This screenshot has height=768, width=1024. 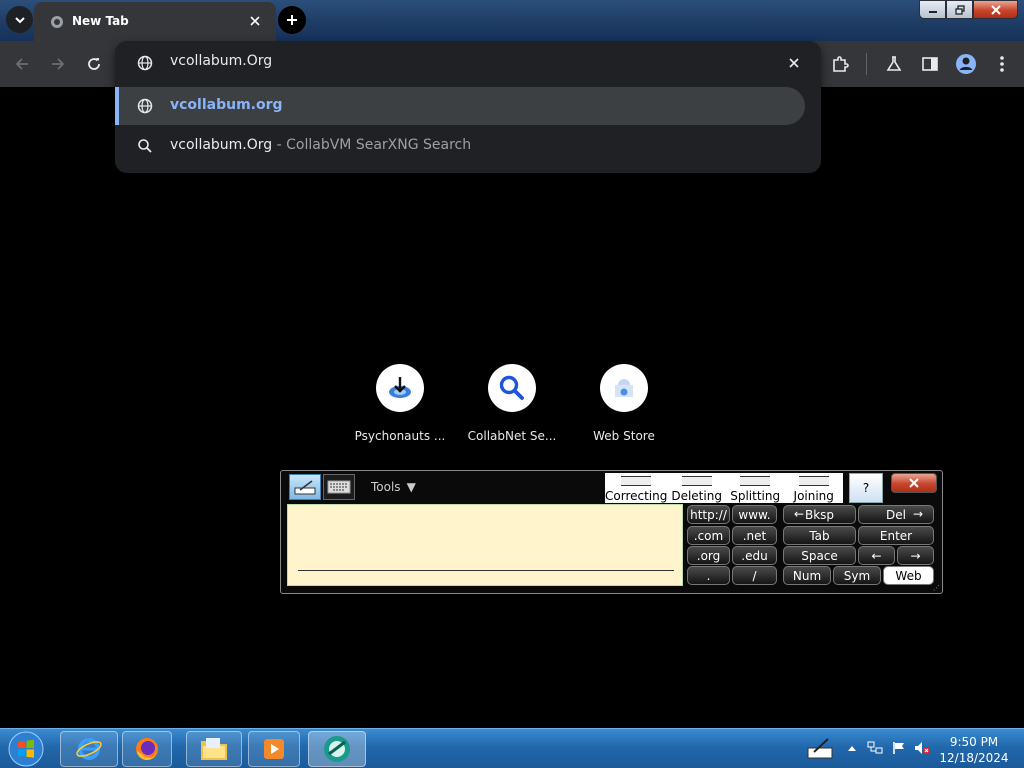 I want to click on taskbar-internet-explorer, so click(x=89, y=749).